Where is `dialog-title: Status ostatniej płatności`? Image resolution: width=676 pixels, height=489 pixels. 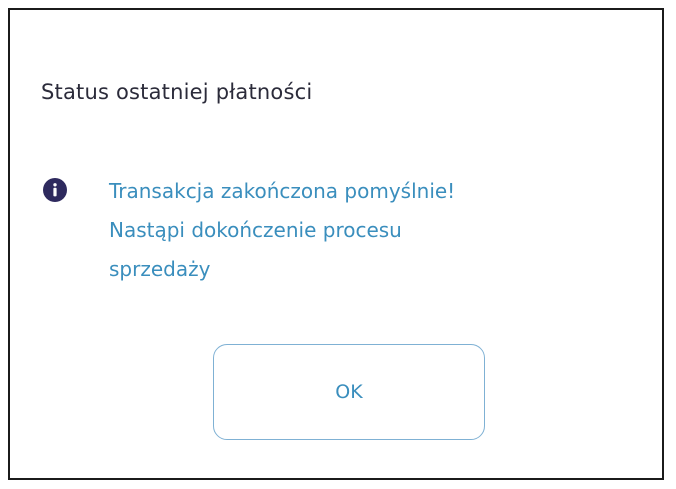 dialog-title: Status ostatniej płatności is located at coordinates (177, 92).